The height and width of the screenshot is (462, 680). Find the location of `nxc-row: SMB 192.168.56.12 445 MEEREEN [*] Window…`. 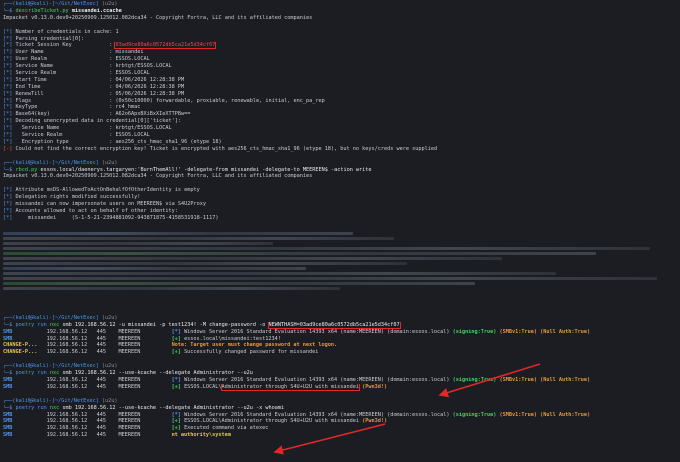

nxc-row: SMB 192.168.56.12 445 MEEREEN [*] Window… is located at coordinates (340, 332).